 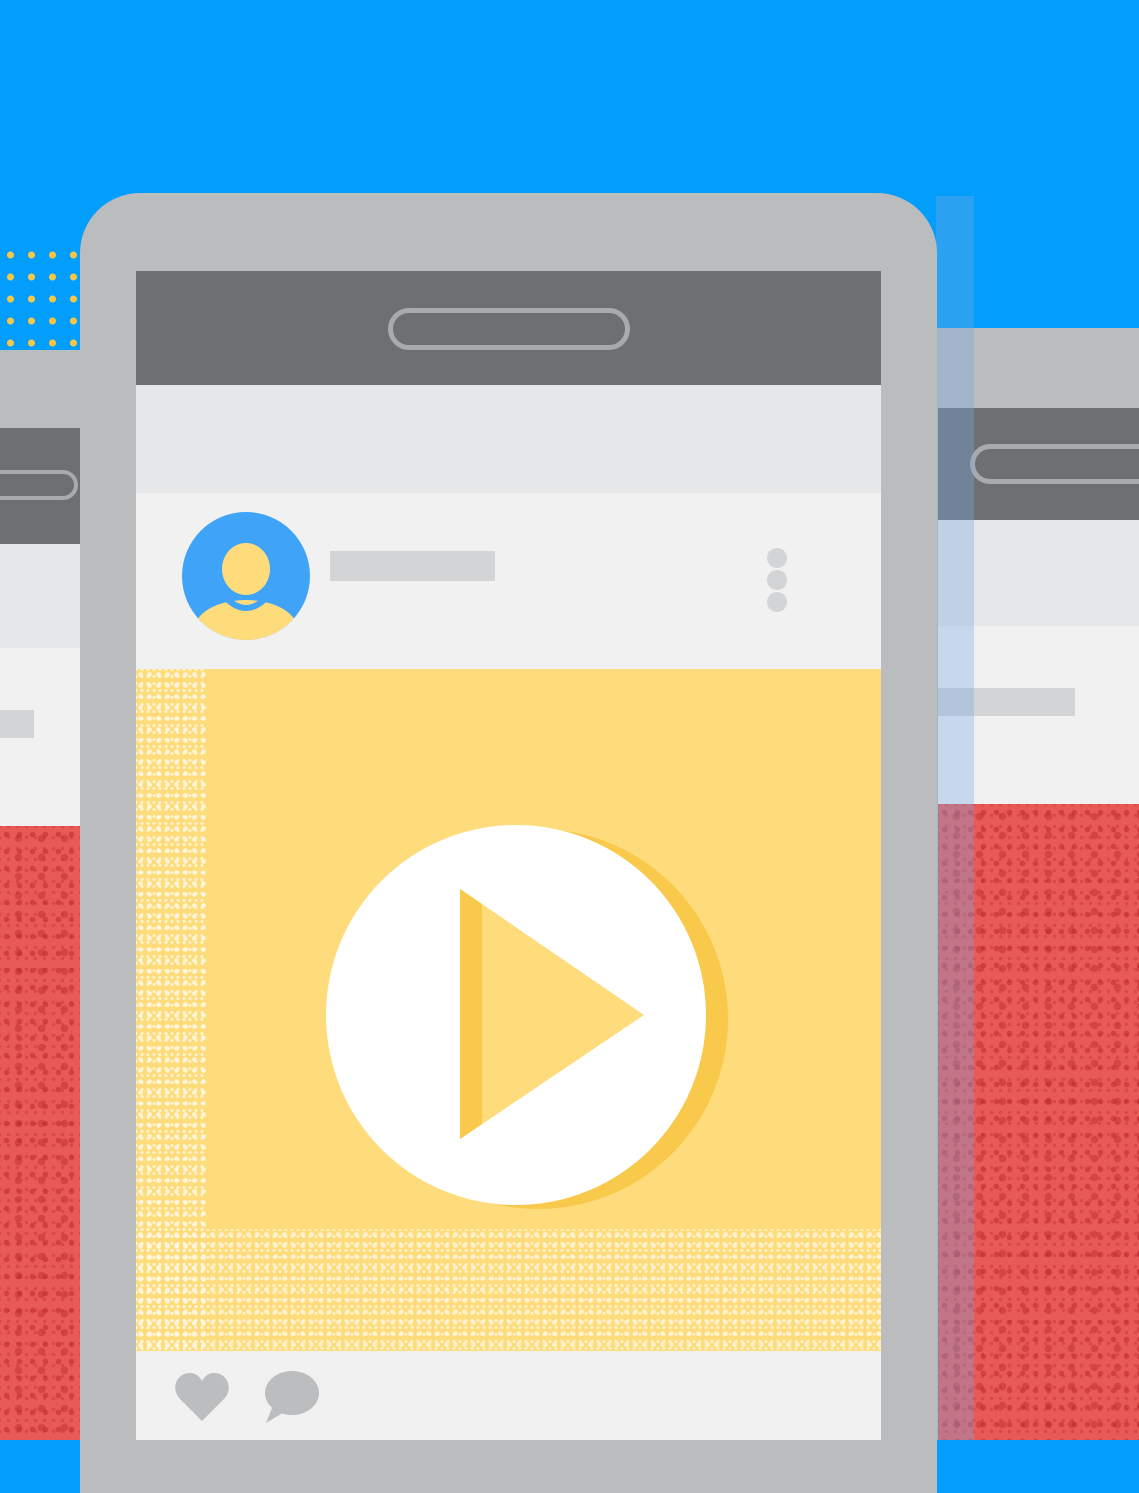 What do you see at coordinates (40, 737) in the screenshot?
I see `left-phone-post-row` at bounding box center [40, 737].